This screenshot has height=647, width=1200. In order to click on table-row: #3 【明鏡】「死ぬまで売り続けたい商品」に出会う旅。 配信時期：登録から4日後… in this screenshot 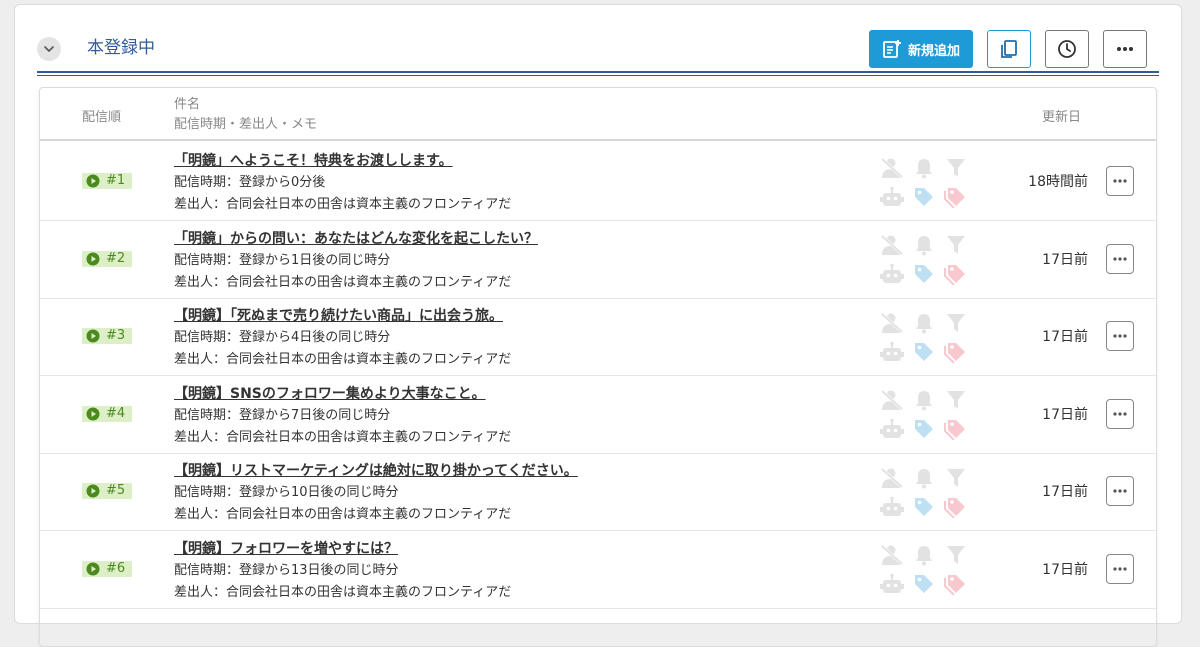, I will do `click(598, 337)`.